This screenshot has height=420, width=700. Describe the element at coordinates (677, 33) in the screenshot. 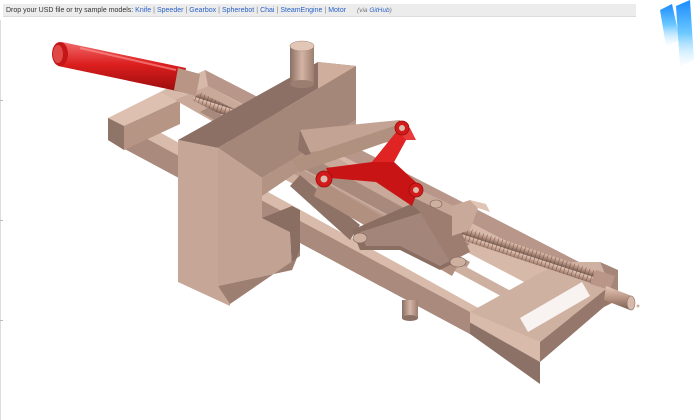

I see `cyan-slash-logo-icon` at that location.